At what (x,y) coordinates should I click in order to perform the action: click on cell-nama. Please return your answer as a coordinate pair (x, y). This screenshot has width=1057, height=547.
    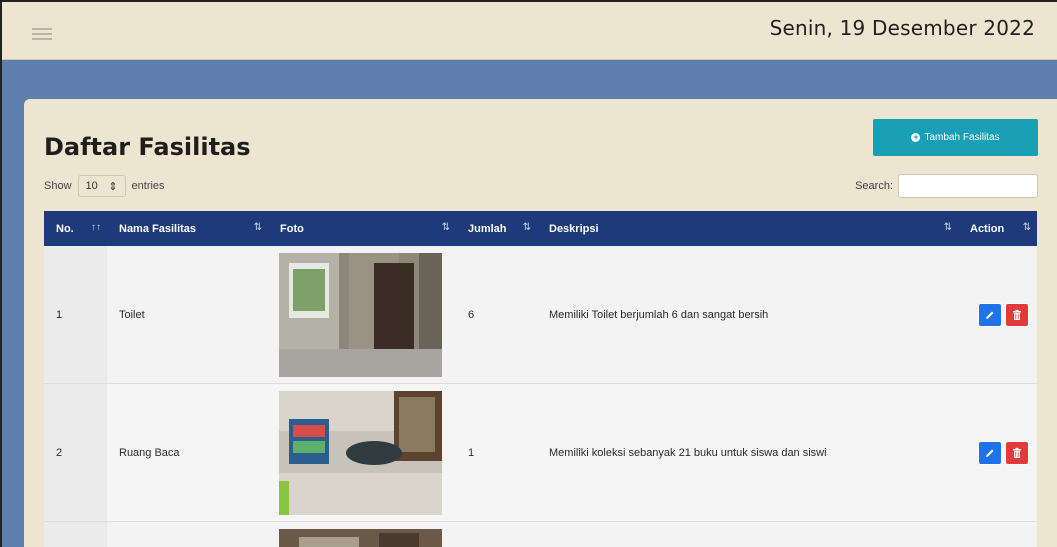
    Looking at the image, I should click on (187, 534).